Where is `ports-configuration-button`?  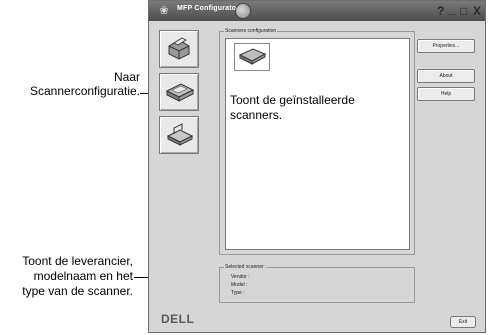
ports-configuration-button is located at coordinates (179, 135).